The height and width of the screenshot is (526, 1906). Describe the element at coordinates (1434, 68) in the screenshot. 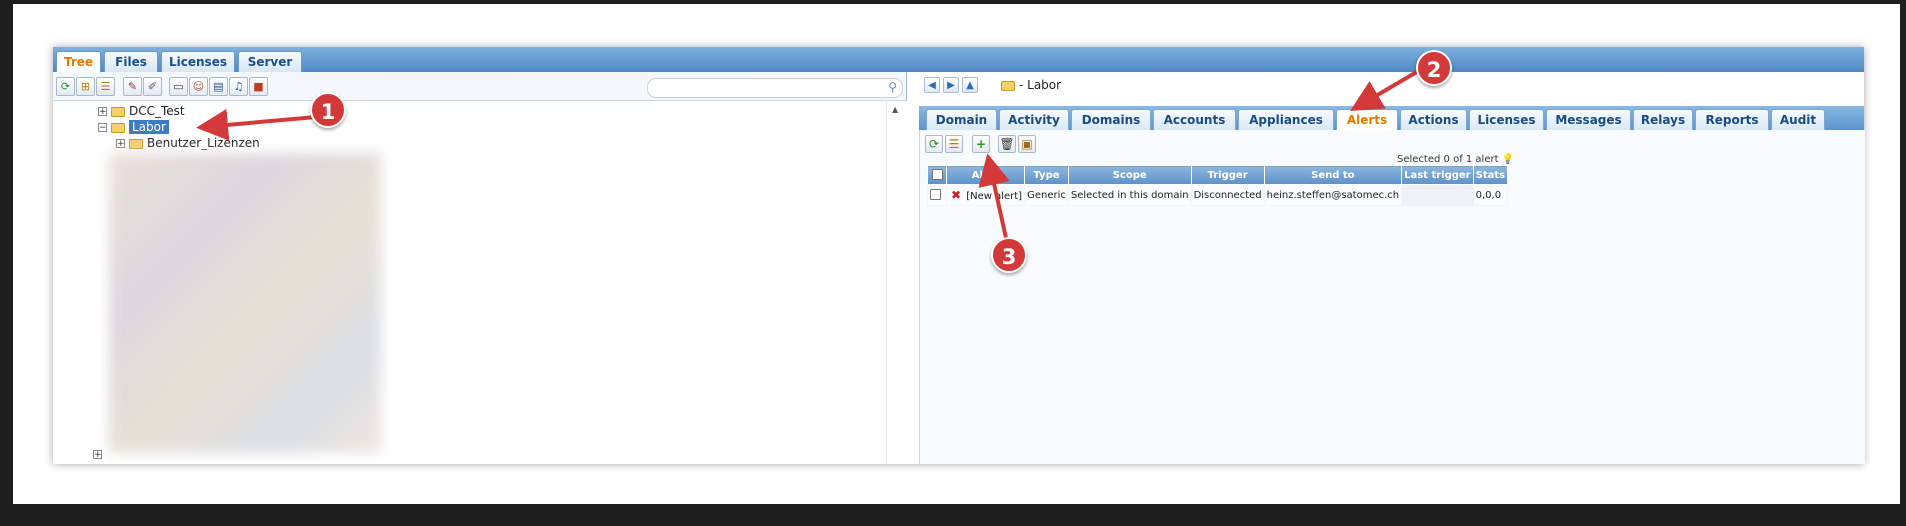

I see `annotation-badge-2: 2` at that location.